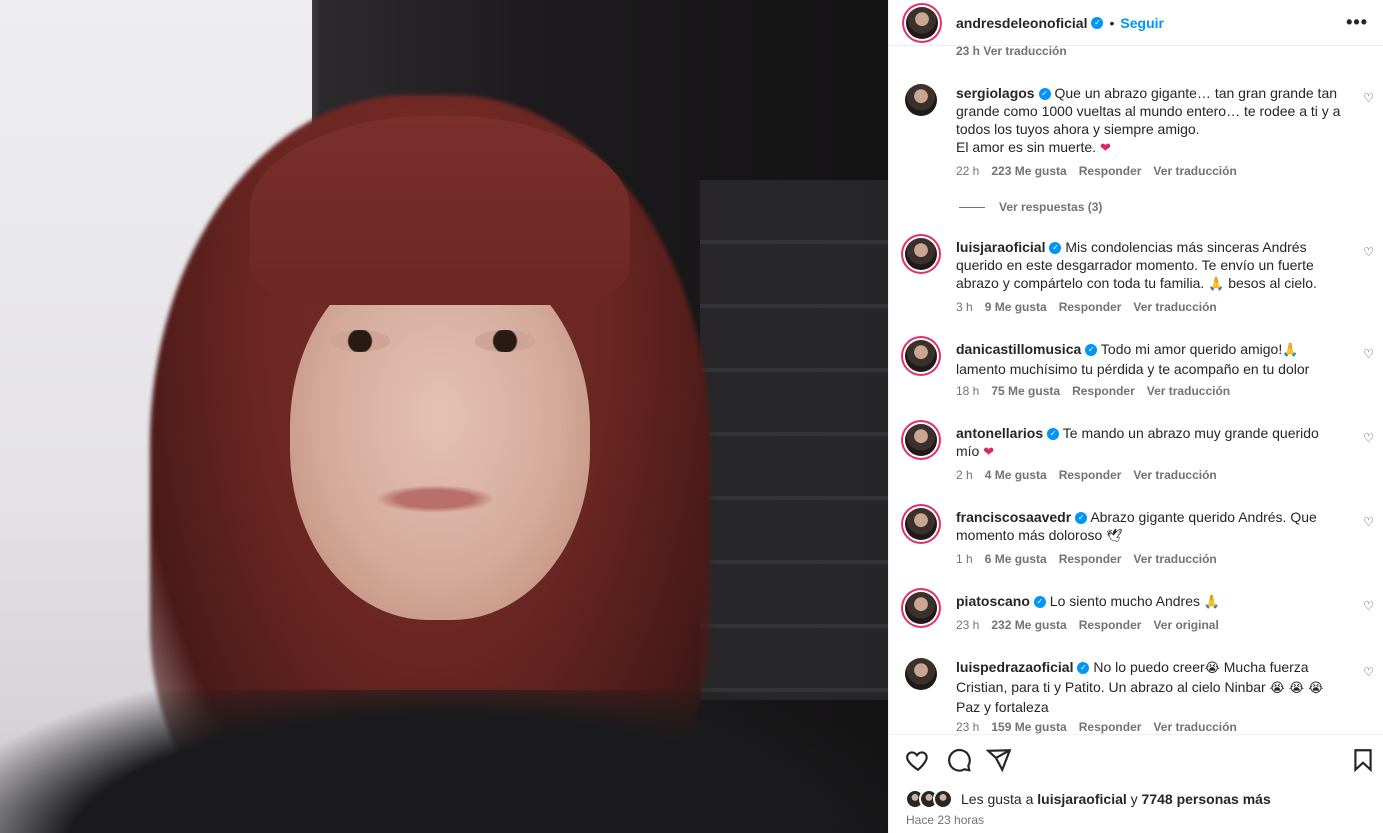 The image size is (1383, 833). Describe the element at coordinates (1125, 601) in the screenshot. I see `comment-text: Lo siento mucho Andres` at that location.